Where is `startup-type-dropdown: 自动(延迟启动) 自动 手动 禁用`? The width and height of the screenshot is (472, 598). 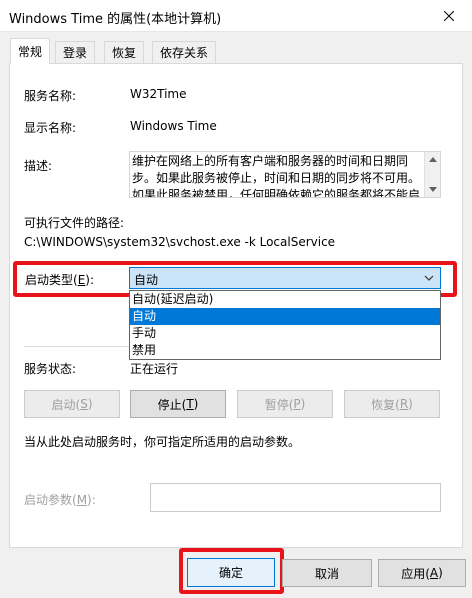
startup-type-dropdown: 自动(延迟启动) 自动 手动 禁用 is located at coordinates (285, 325).